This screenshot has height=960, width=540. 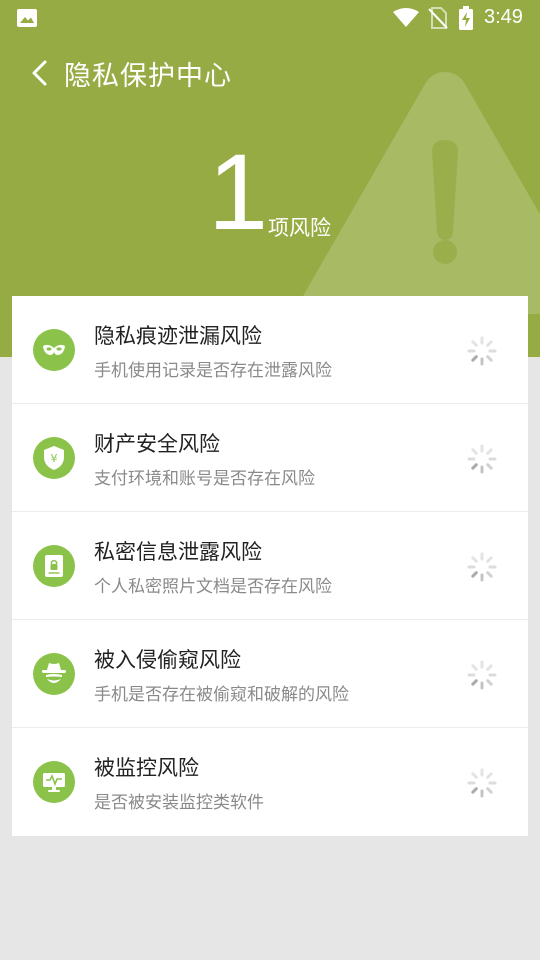 I want to click on wifi-icon, so click(x=406, y=17).